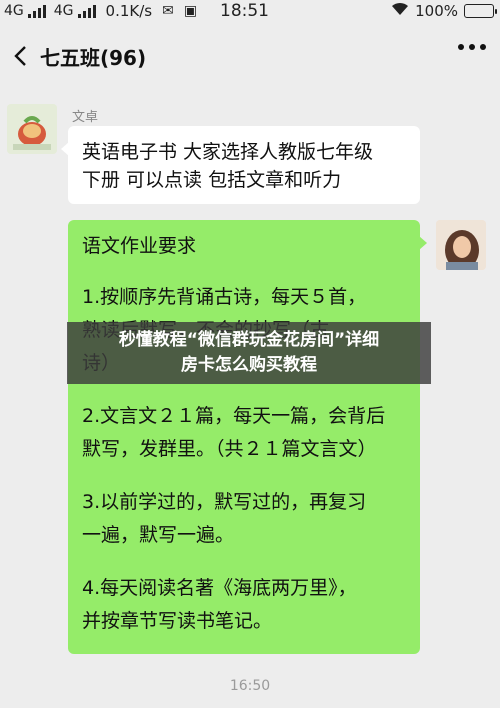 This screenshot has height=708, width=500. What do you see at coordinates (139, 246) in the screenshot?
I see `message-line: 语文作业要求` at bounding box center [139, 246].